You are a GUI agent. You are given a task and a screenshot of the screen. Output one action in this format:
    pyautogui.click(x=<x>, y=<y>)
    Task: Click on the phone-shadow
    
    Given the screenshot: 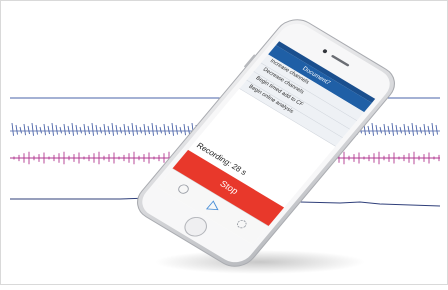 What is the action you would take?
    pyautogui.click(x=260, y=262)
    